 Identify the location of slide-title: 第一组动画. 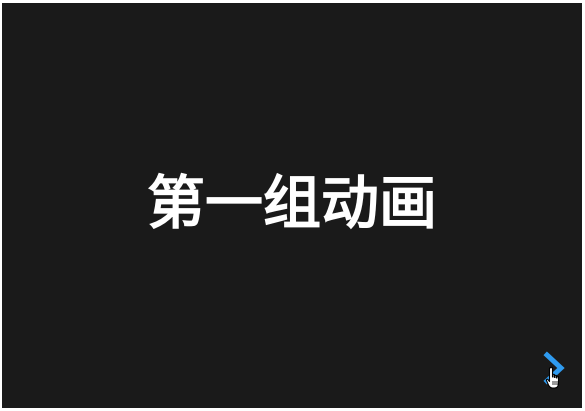
(291, 203).